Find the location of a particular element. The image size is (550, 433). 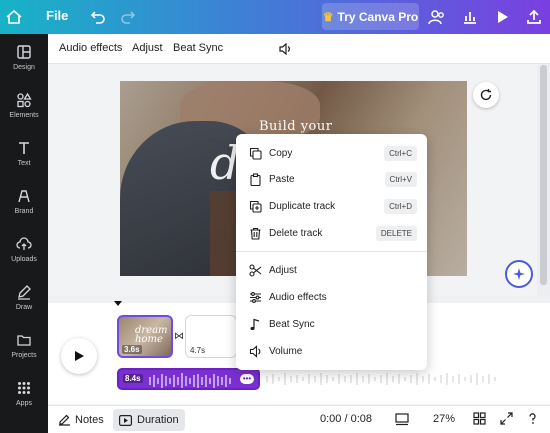

sidebar-item-apps: Apps is located at coordinates (24, 402).